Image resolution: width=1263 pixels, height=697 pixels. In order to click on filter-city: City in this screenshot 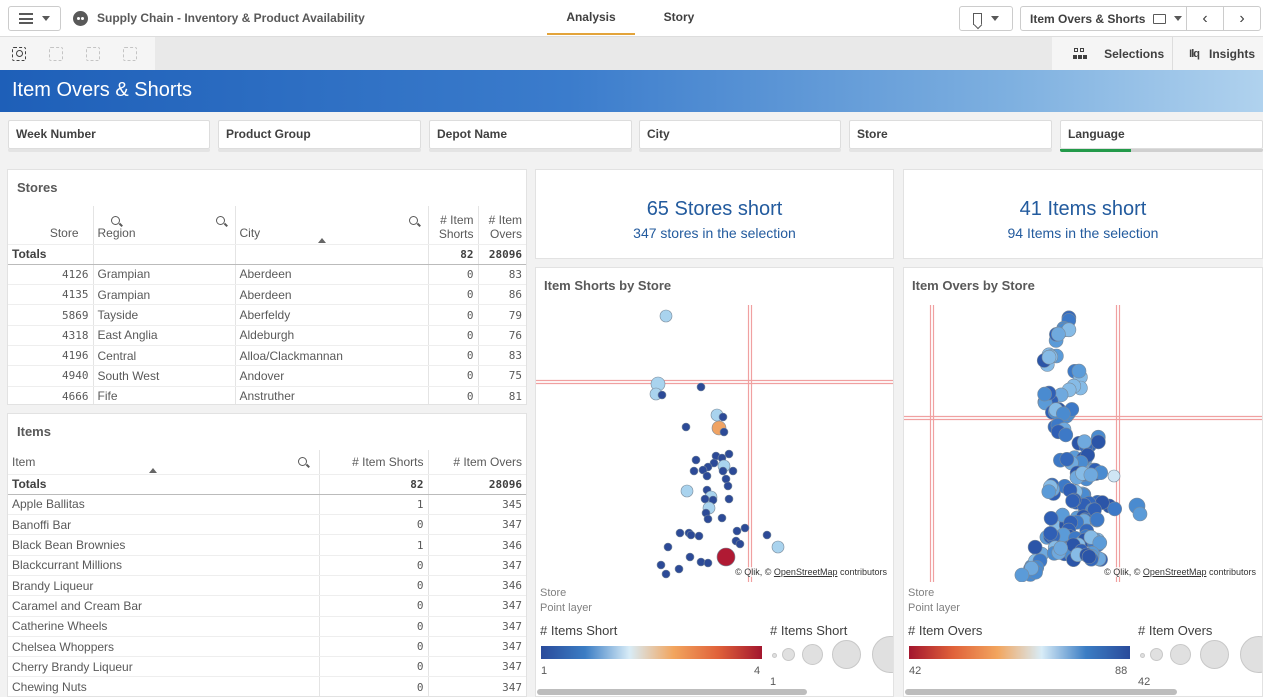, I will do `click(740, 136)`.